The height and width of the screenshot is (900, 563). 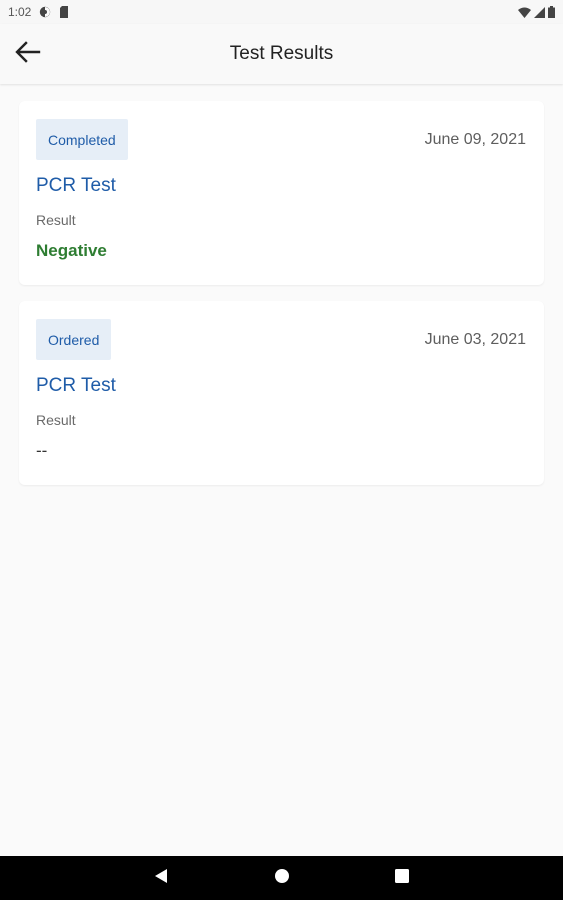 I want to click on battery-icon, so click(x=551, y=12).